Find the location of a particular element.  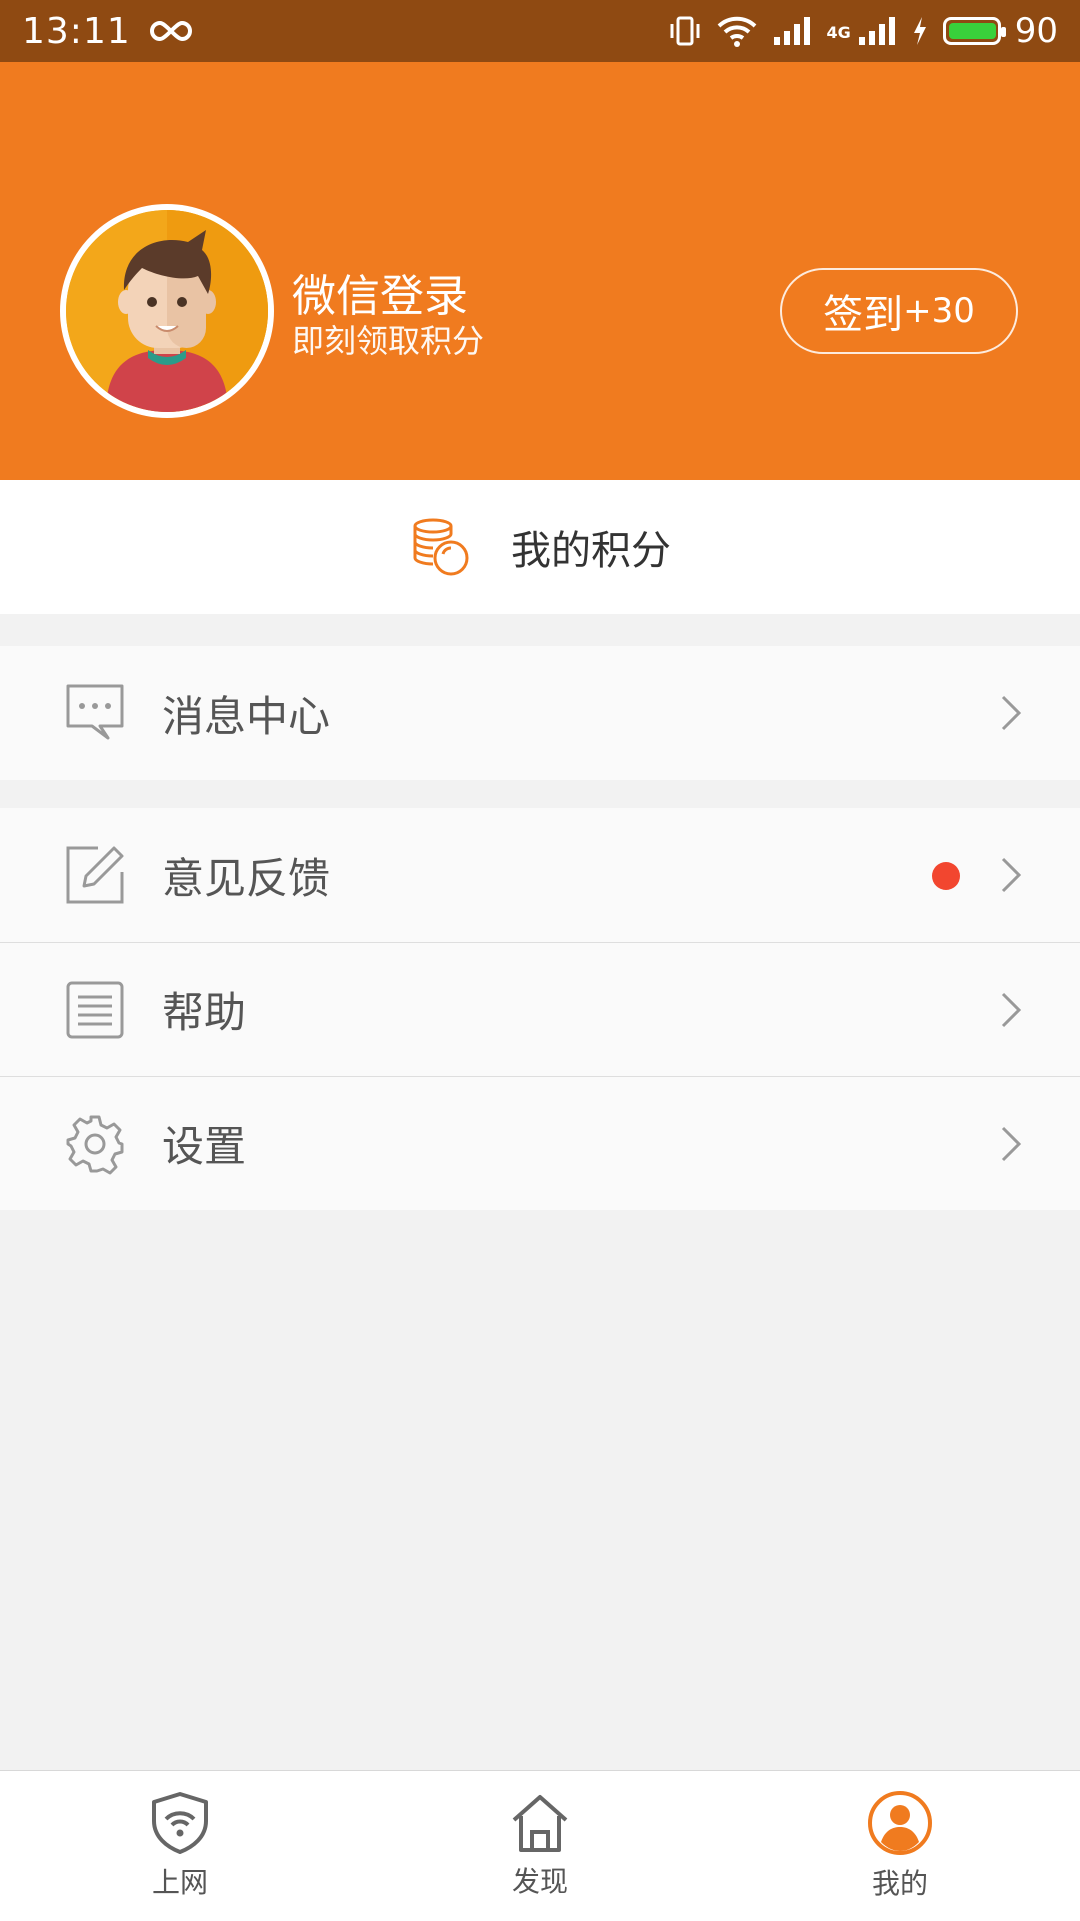

menu-group-messages: 消息中心 is located at coordinates (540, 713).